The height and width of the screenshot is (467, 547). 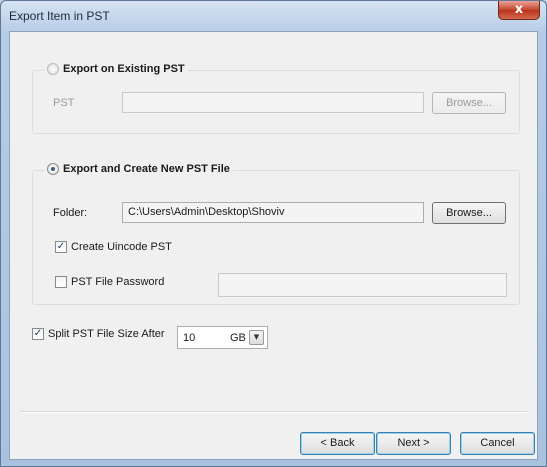 I want to click on pst-password-label: PST File Password, so click(x=118, y=282).